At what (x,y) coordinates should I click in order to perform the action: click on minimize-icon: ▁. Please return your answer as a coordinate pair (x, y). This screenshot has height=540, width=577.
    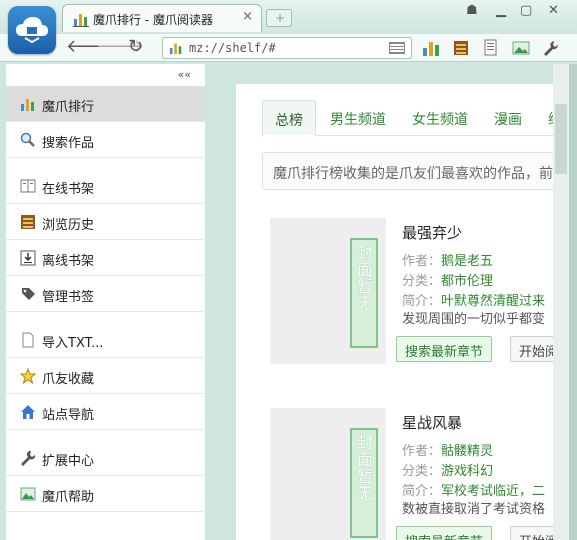
    Looking at the image, I should click on (501, 10).